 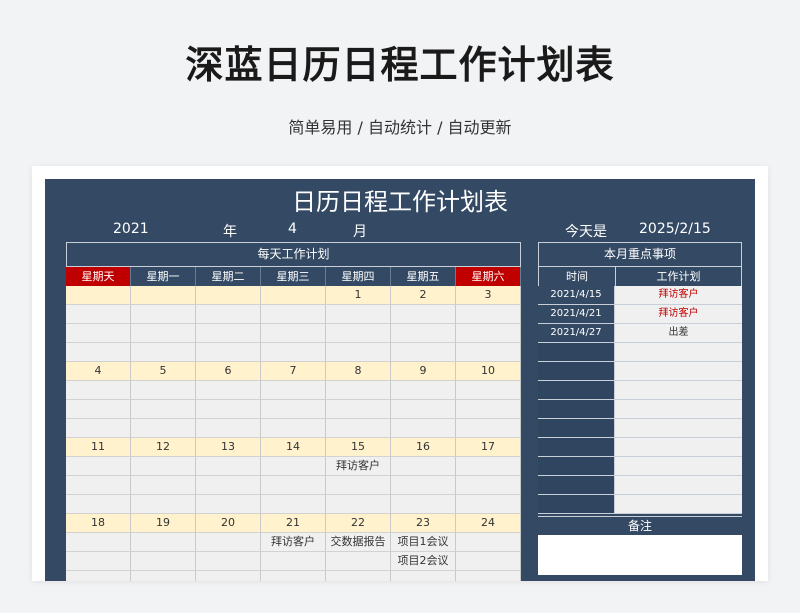 I want to click on date-cell: 6, so click(x=228, y=371).